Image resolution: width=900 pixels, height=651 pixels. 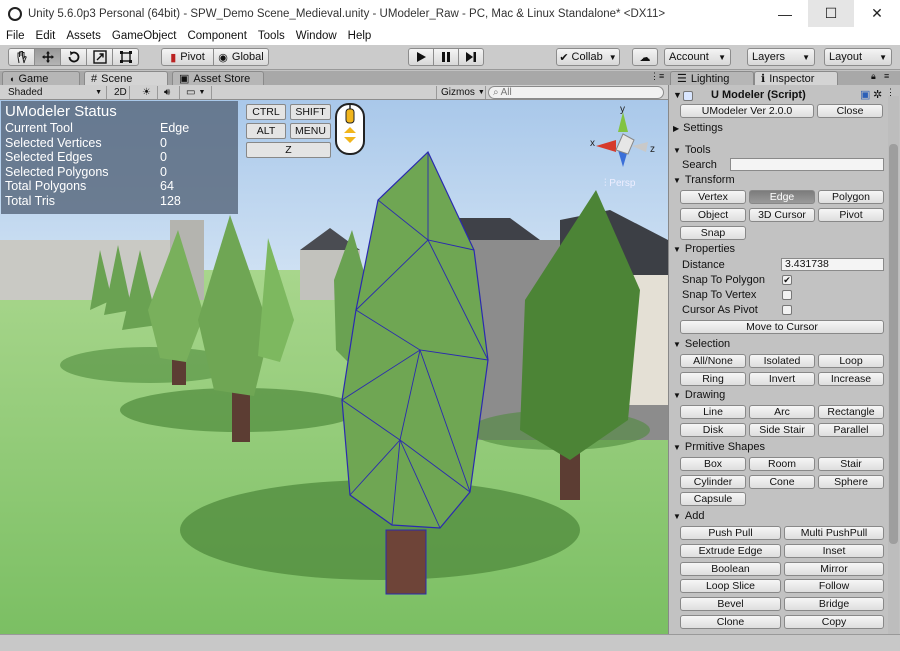 What do you see at coordinates (46, 36) in the screenshot?
I see `menu-edit: Edit` at bounding box center [46, 36].